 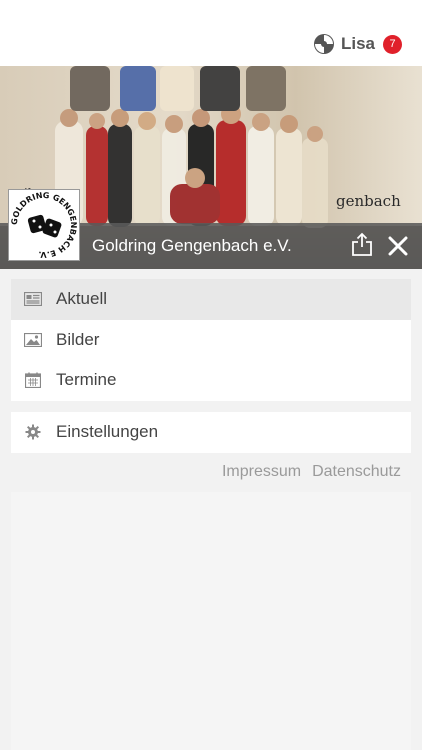 I want to click on user-status-icon, so click(x=323, y=44).